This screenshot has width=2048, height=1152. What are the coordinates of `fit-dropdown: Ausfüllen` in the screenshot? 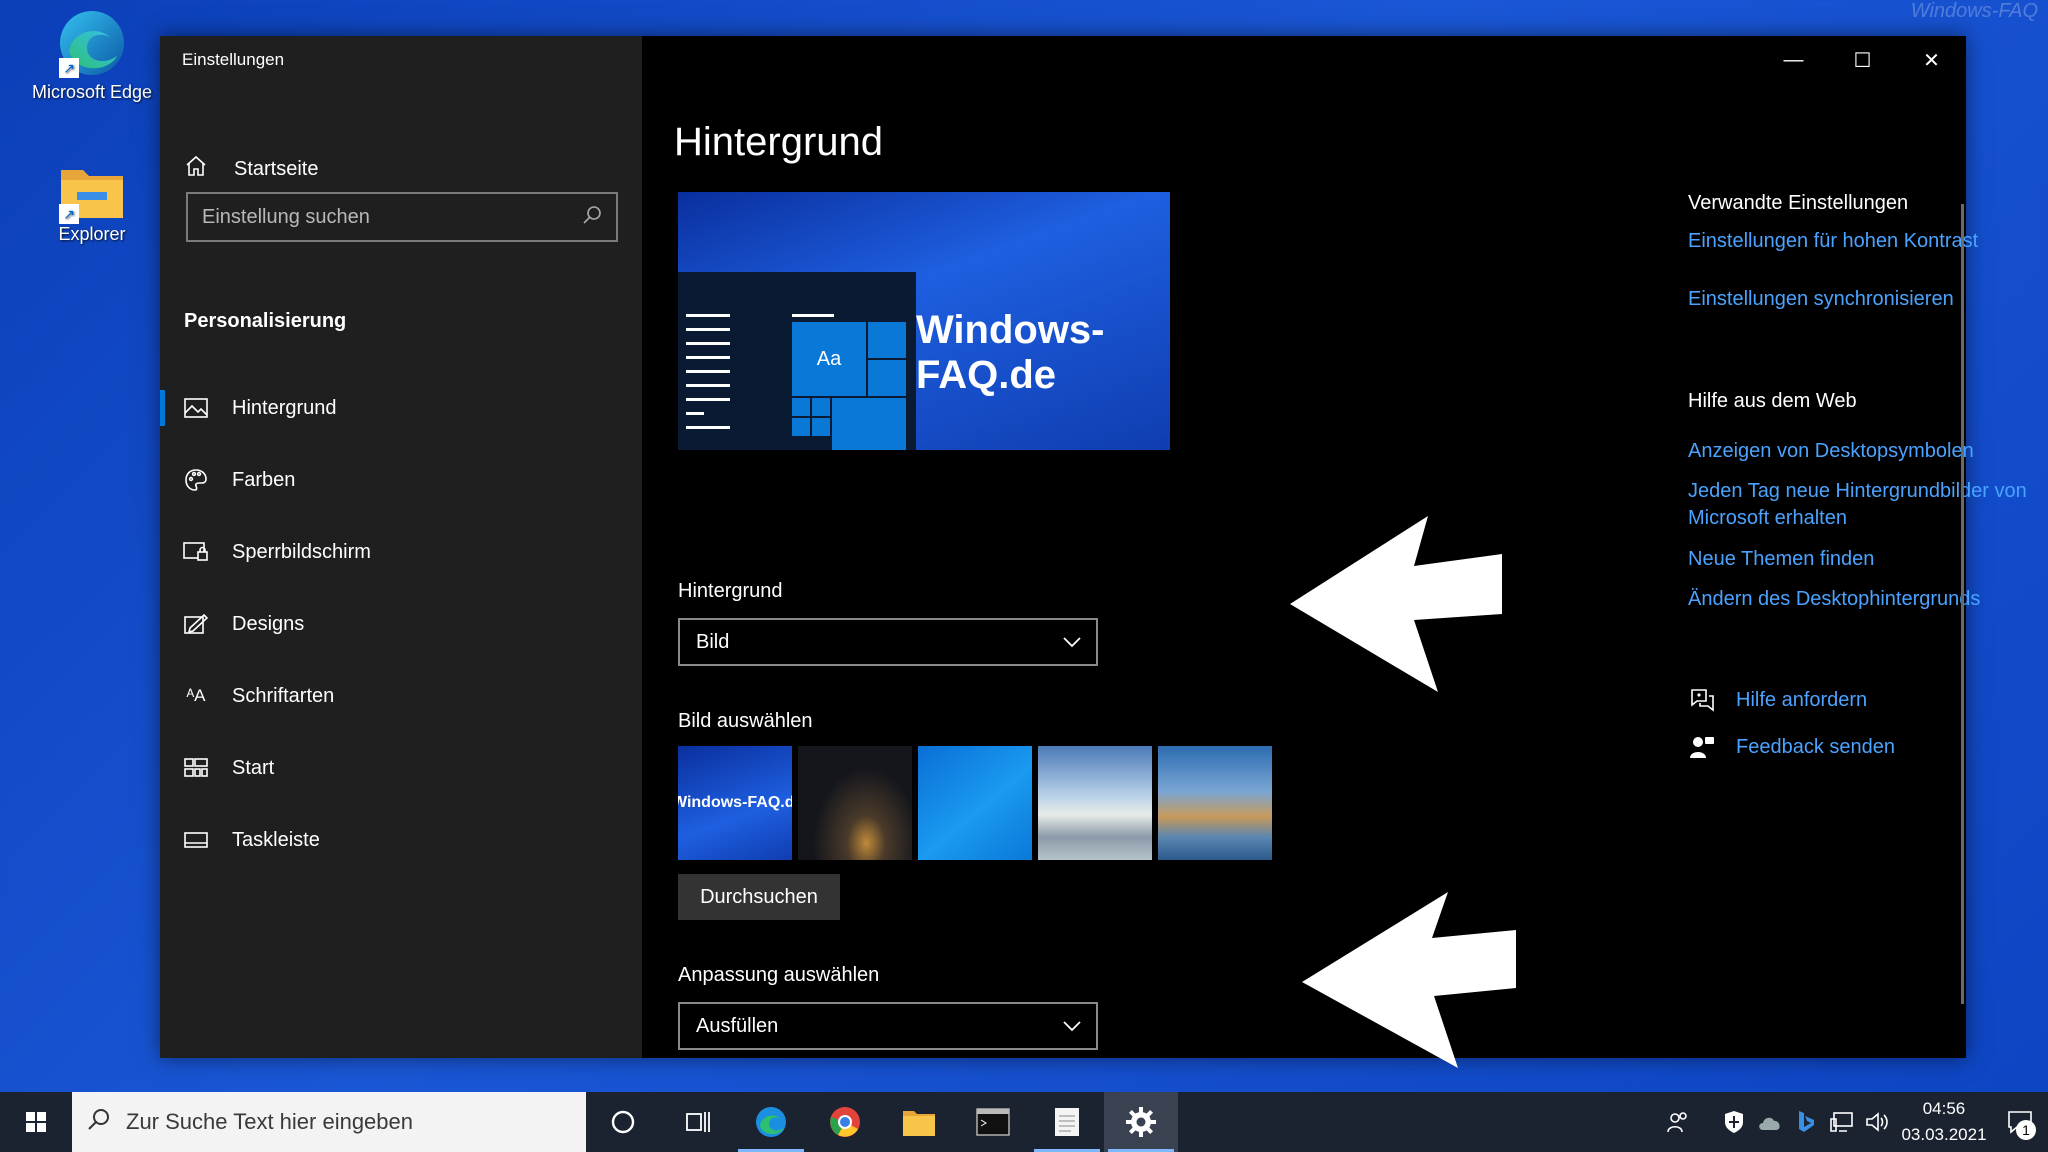 It's located at (888, 1026).